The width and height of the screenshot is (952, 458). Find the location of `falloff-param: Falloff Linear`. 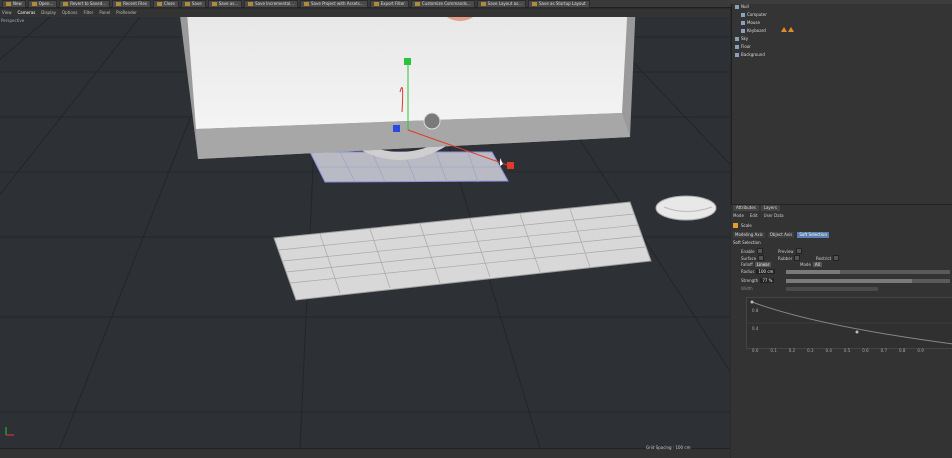

falloff-param: Falloff Linear is located at coordinates (756, 264).